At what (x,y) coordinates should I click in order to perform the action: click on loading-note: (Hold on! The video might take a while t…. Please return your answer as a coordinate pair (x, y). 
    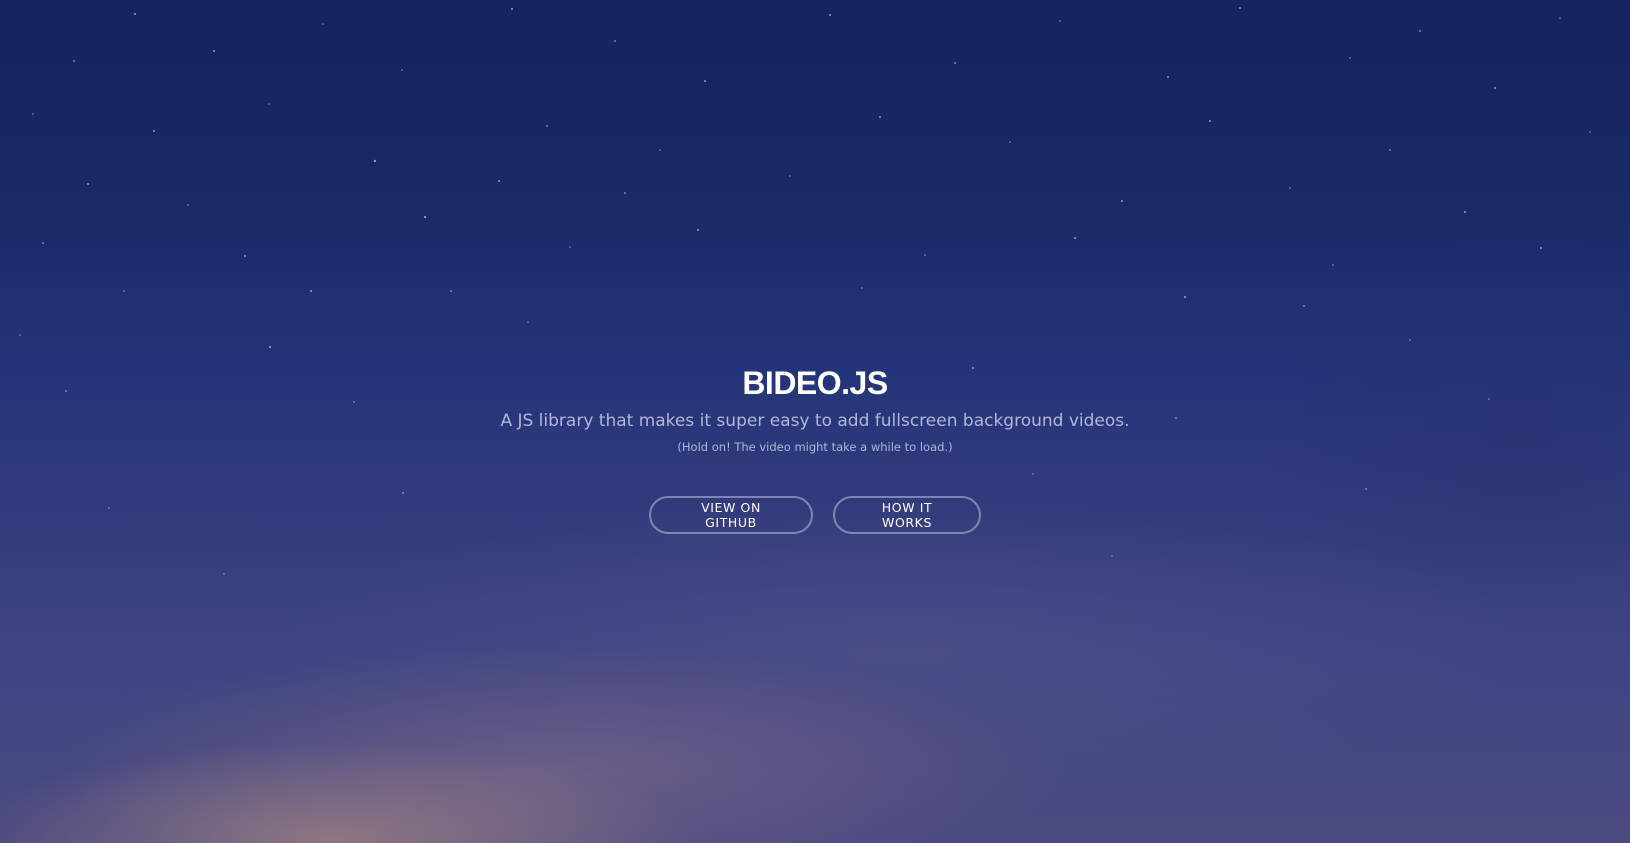
    Looking at the image, I should click on (815, 447).